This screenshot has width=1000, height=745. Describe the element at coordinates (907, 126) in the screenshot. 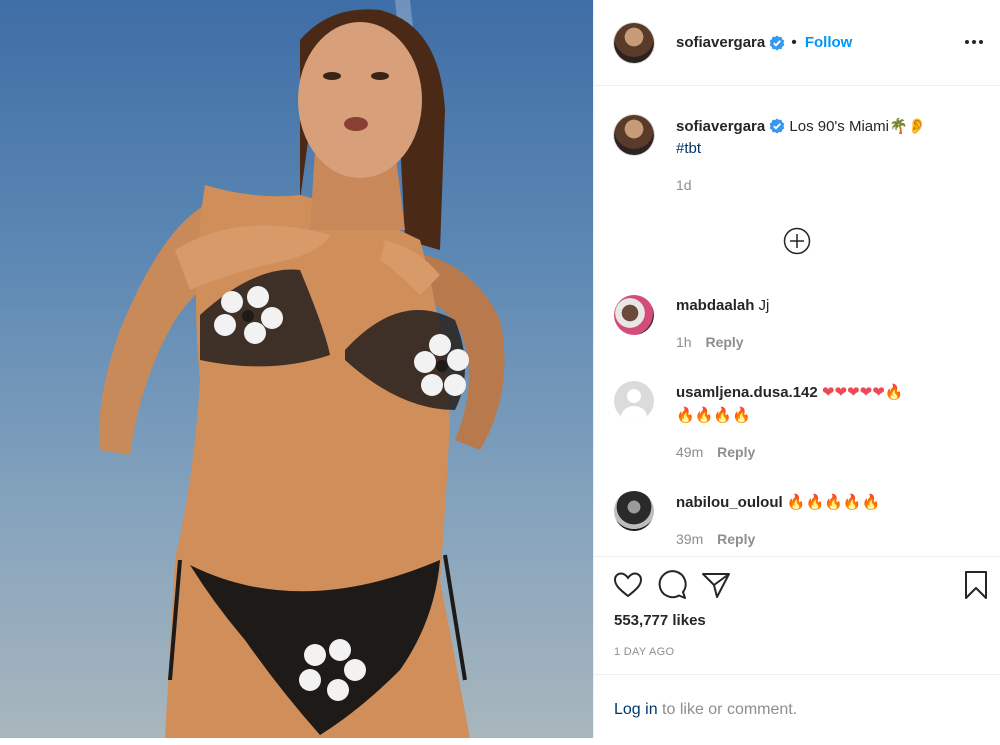

I see `caption-emojis: 🌴👂` at that location.